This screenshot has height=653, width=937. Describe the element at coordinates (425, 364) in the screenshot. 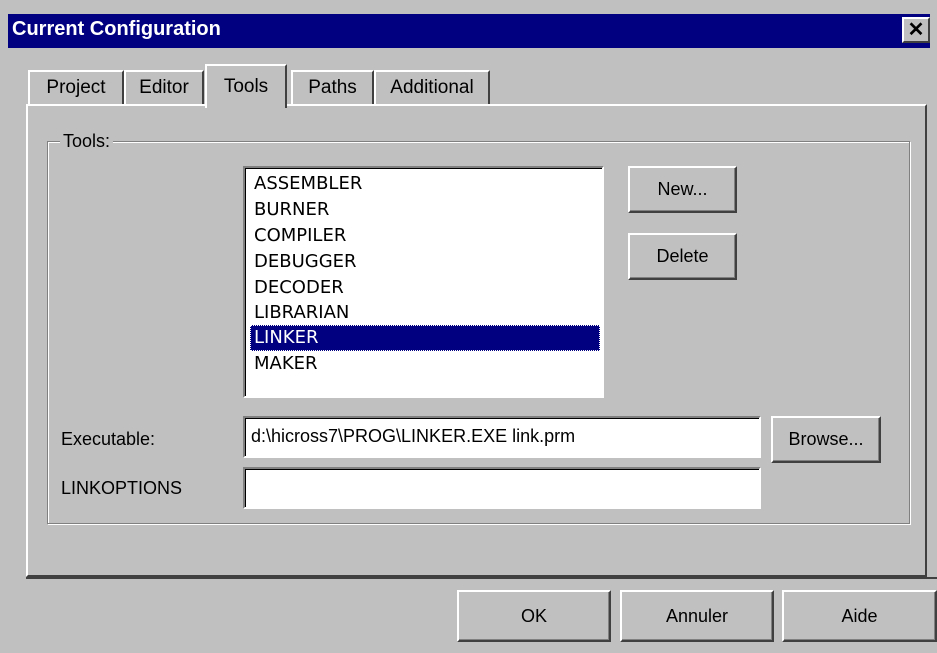

I see `list-item: MAKER` at that location.